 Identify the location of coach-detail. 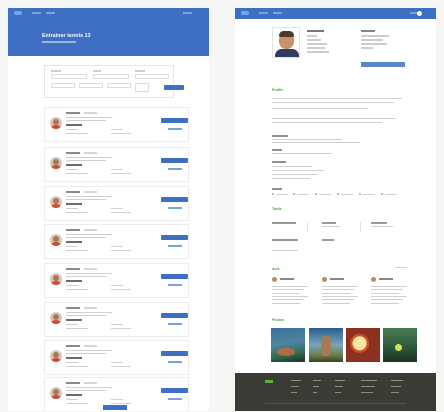
(314, 40).